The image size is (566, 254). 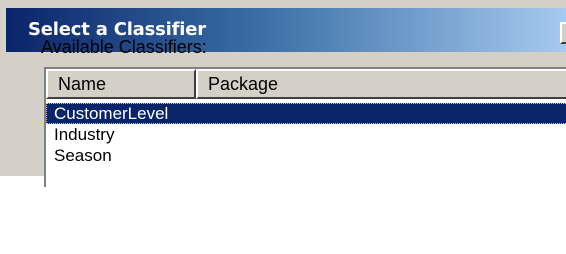 I want to click on list-item-customerlevel: CustomerLevel, so click(x=306, y=113).